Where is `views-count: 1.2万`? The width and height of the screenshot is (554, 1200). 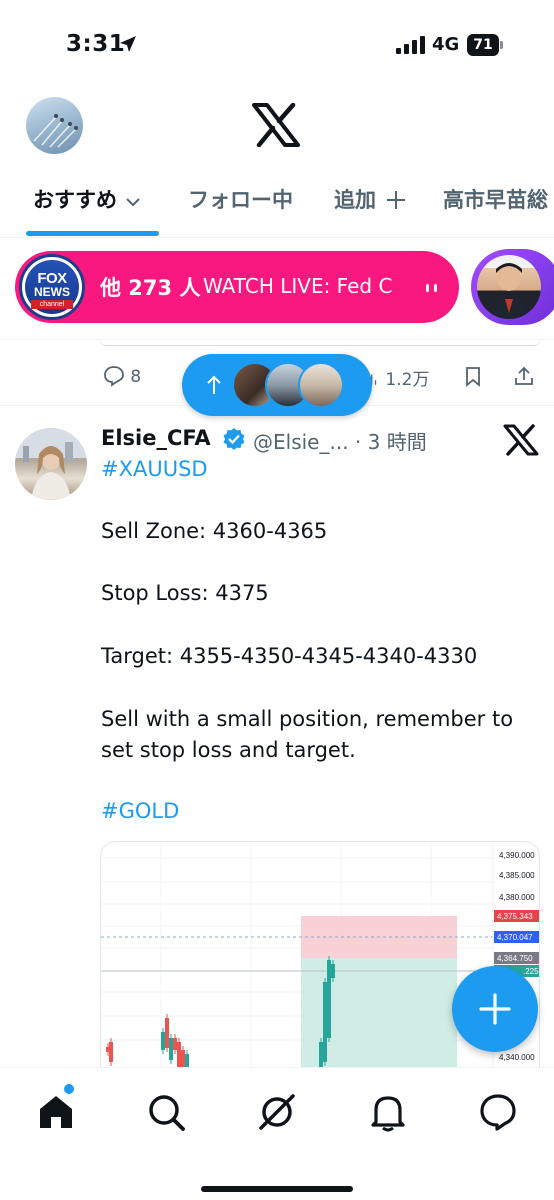
views-count: 1.2万 is located at coordinates (407, 380).